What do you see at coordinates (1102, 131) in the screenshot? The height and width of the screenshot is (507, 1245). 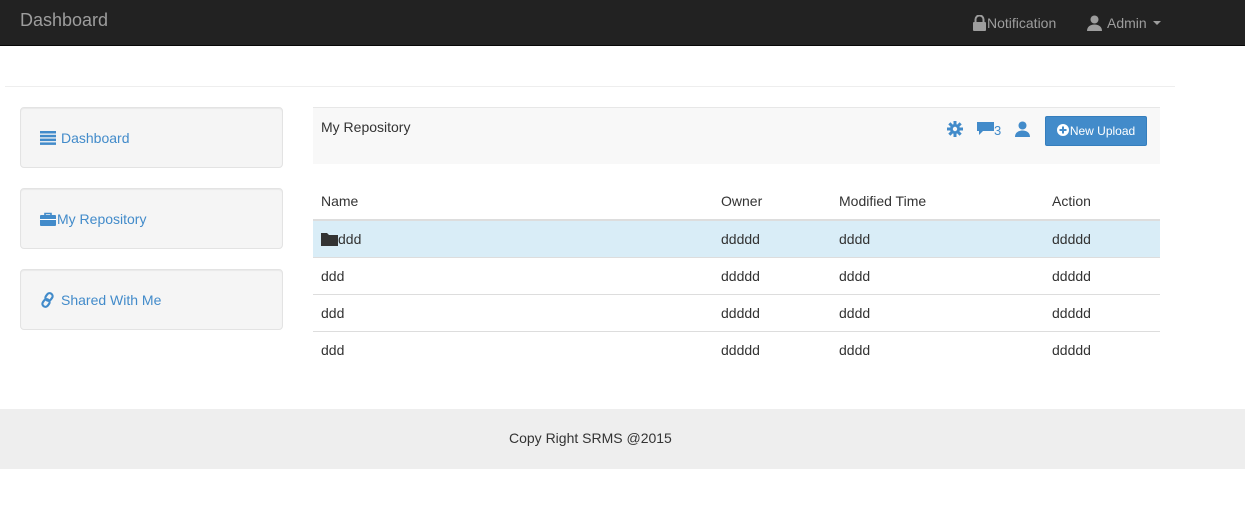 I see `new-upload-label: New Upload` at bounding box center [1102, 131].